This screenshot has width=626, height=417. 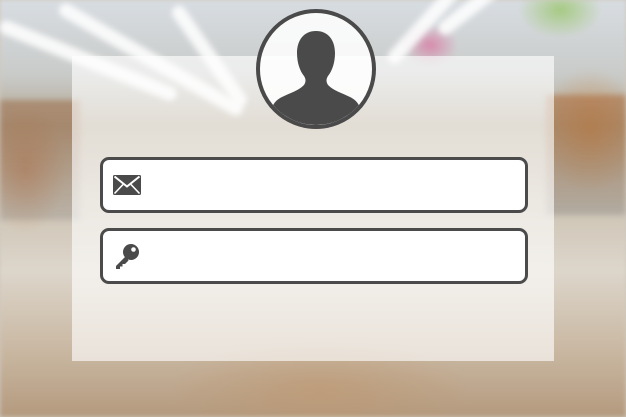 I want to click on background-shelf-right, so click(x=586, y=155).